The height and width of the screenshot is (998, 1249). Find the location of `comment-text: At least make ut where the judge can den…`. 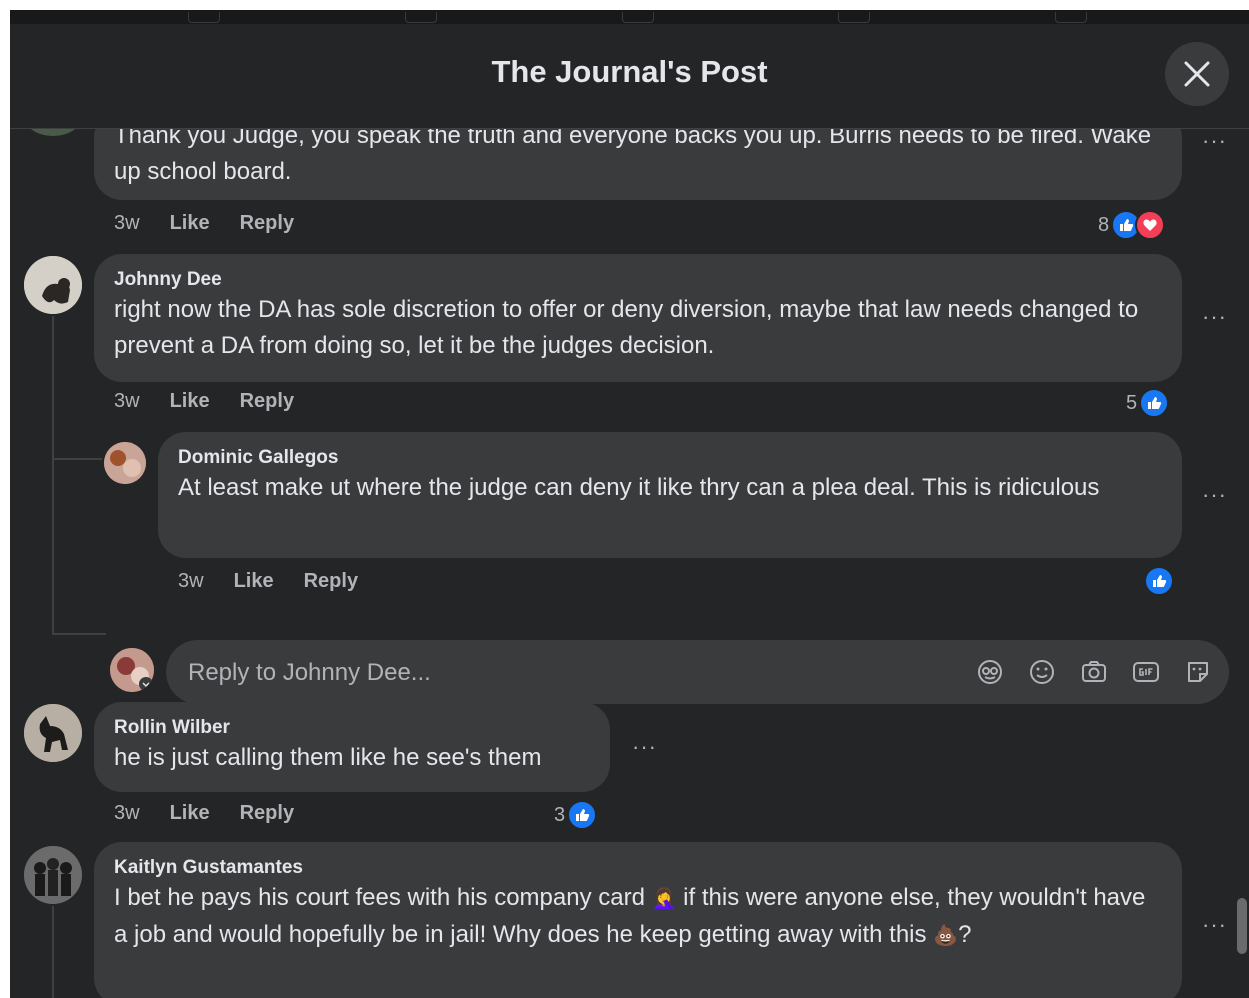

comment-text: At least make ut where the judge can den… is located at coordinates (639, 487).